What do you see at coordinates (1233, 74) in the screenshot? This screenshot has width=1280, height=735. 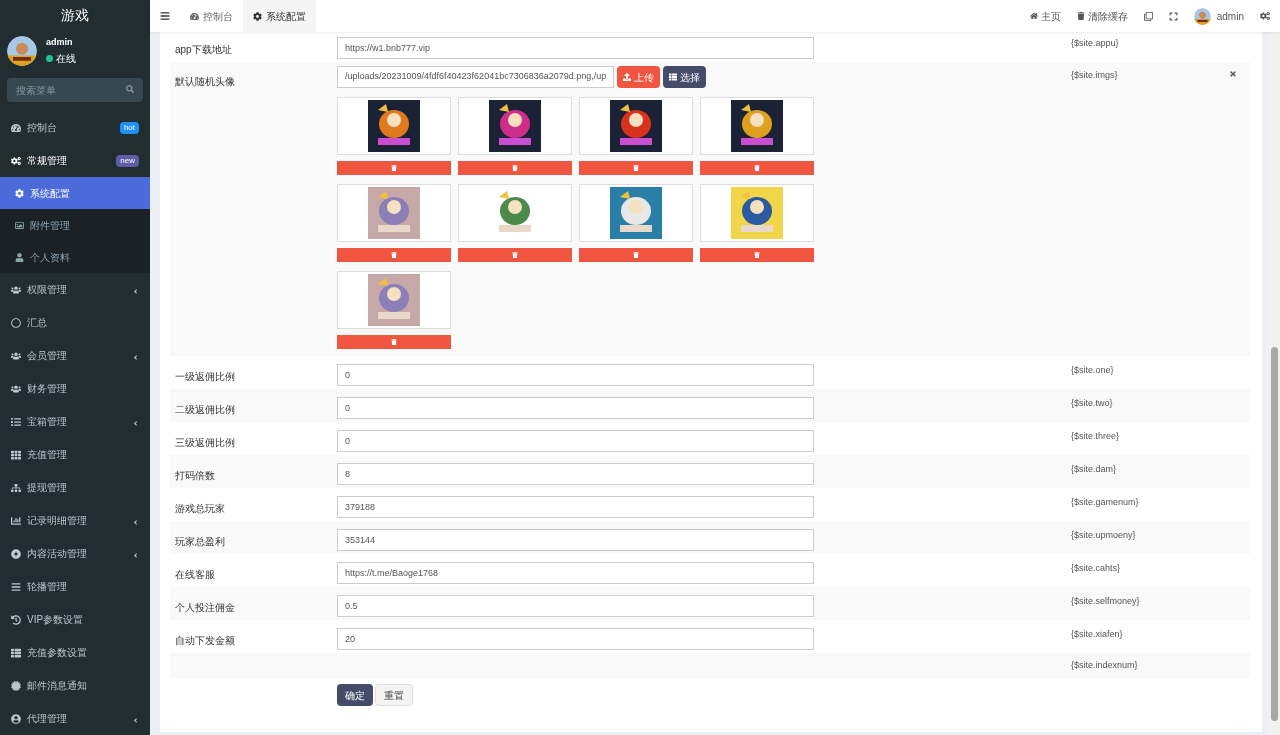 I see `close-icon` at bounding box center [1233, 74].